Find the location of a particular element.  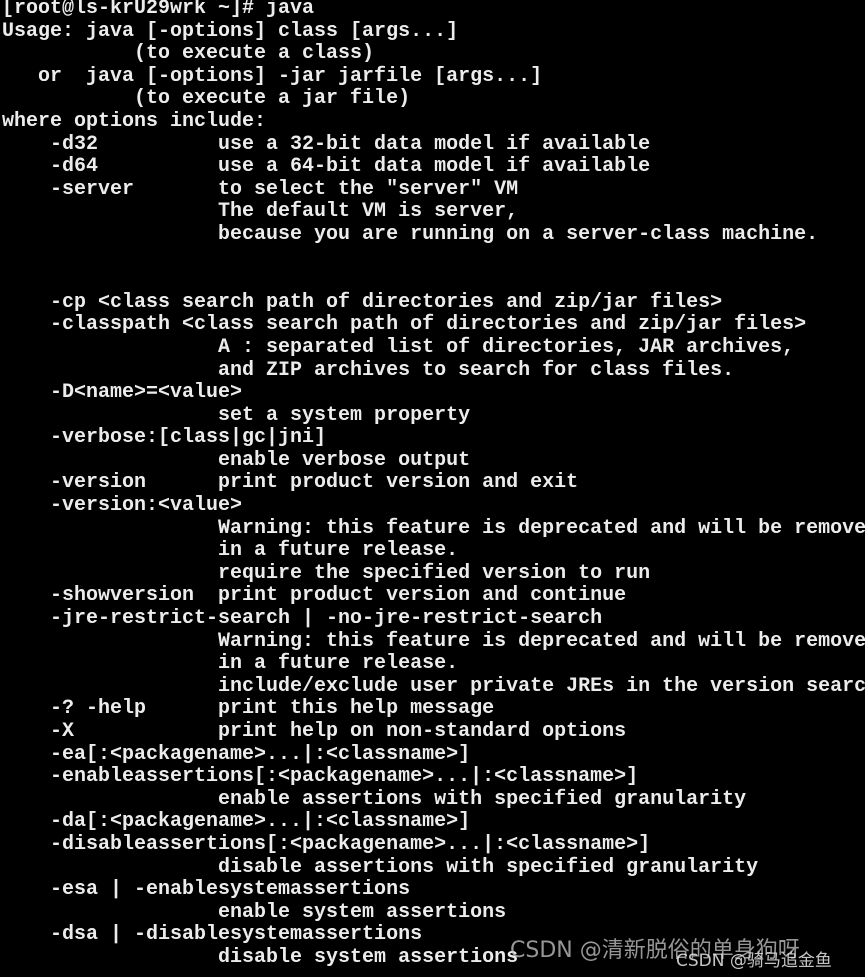

terminal-line: Usage: java [-options] class [args...] is located at coordinates (230, 31).